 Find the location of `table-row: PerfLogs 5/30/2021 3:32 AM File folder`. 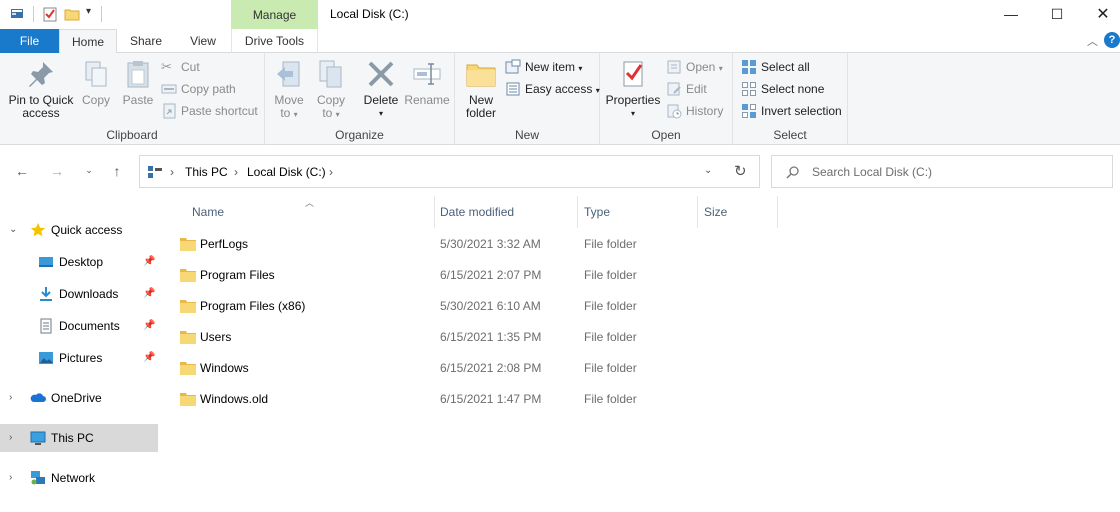

table-row: PerfLogs 5/30/2021 3:32 AM File folder is located at coordinates (480, 244).